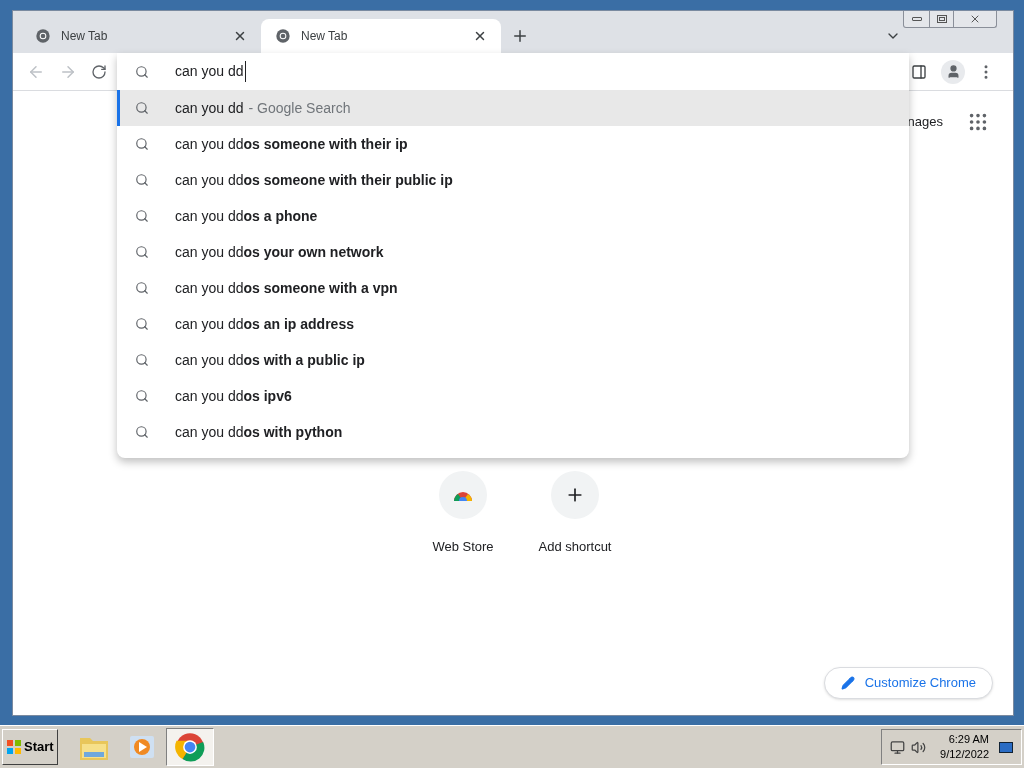  Describe the element at coordinates (463, 495) in the screenshot. I see `web-store-icon` at that location.